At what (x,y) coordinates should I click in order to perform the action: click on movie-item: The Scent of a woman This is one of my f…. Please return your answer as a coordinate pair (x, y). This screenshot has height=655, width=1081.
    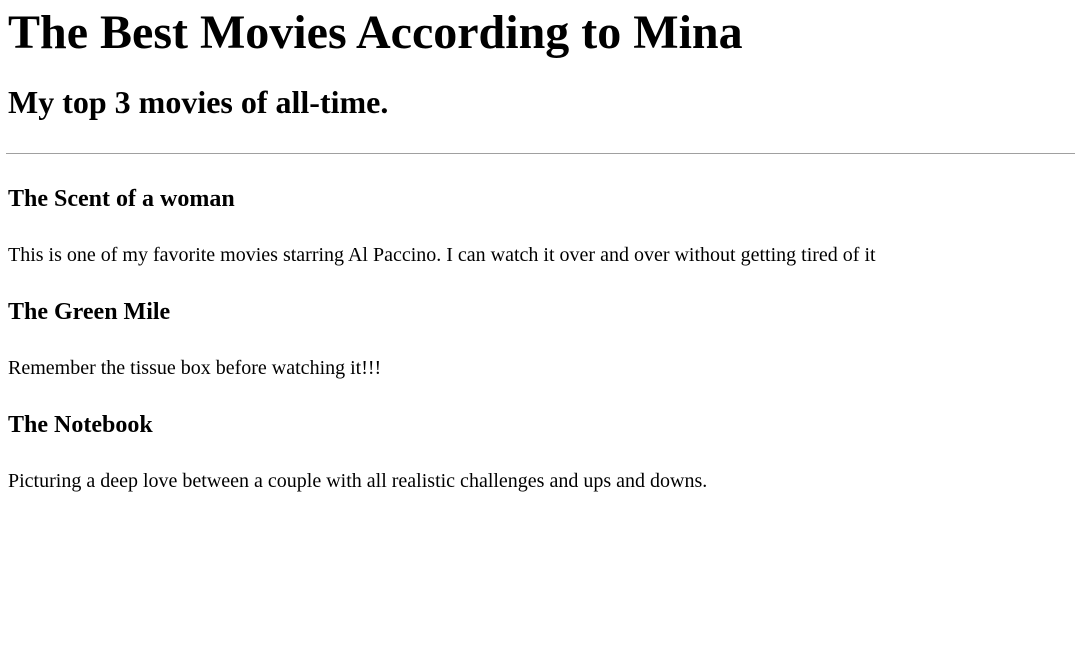
    Looking at the image, I should click on (540, 226).